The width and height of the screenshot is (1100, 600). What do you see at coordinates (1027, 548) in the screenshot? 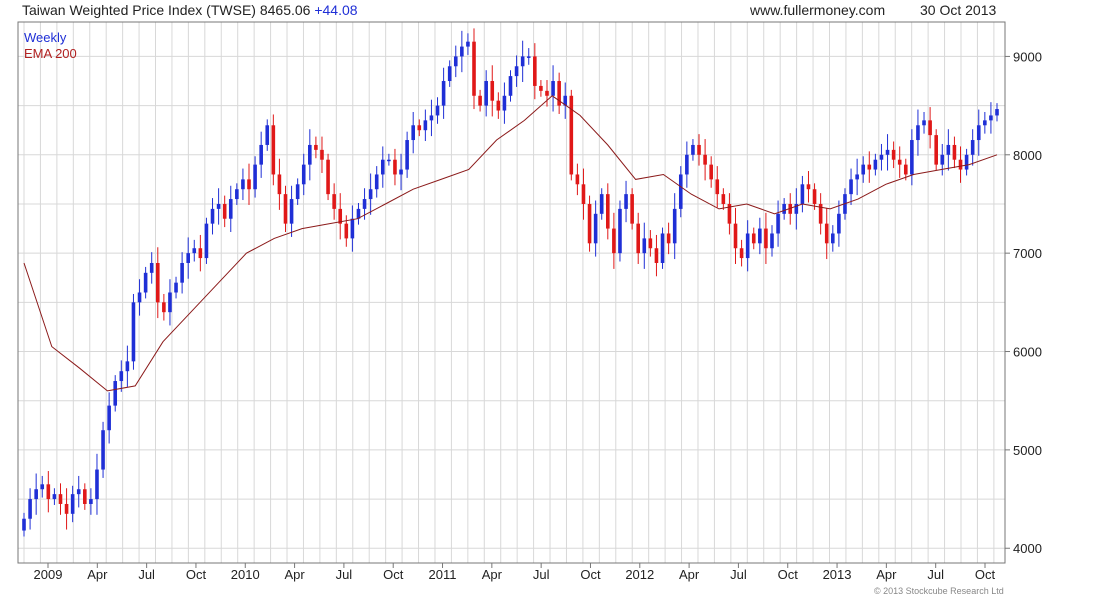
I see `y-tick-label: 4000` at bounding box center [1027, 548].